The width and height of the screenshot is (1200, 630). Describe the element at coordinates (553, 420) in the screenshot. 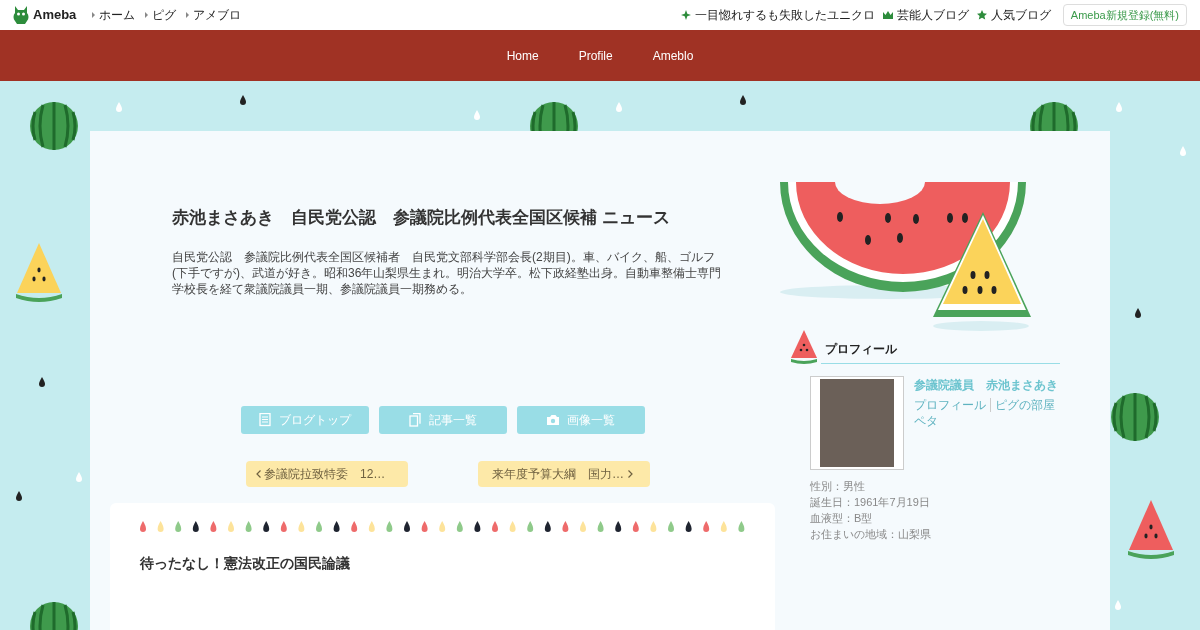

I see `camera-icon` at that location.